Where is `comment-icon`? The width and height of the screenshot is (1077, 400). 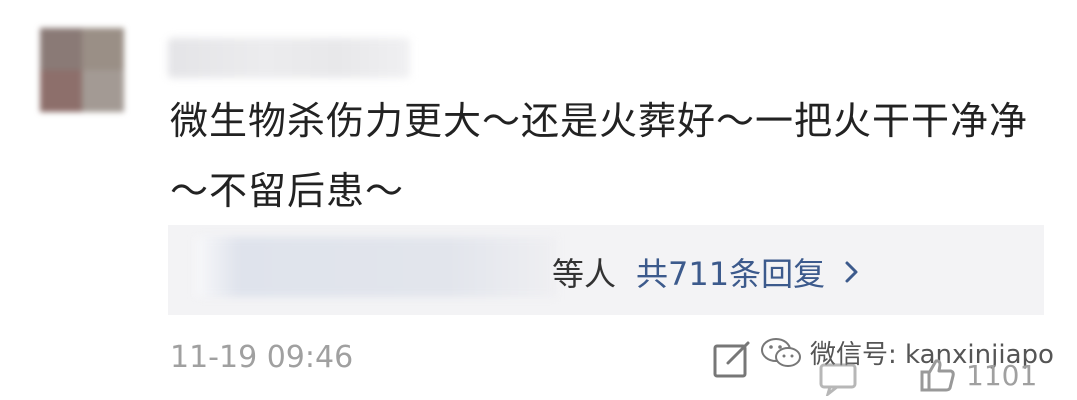 comment-icon is located at coordinates (838, 379).